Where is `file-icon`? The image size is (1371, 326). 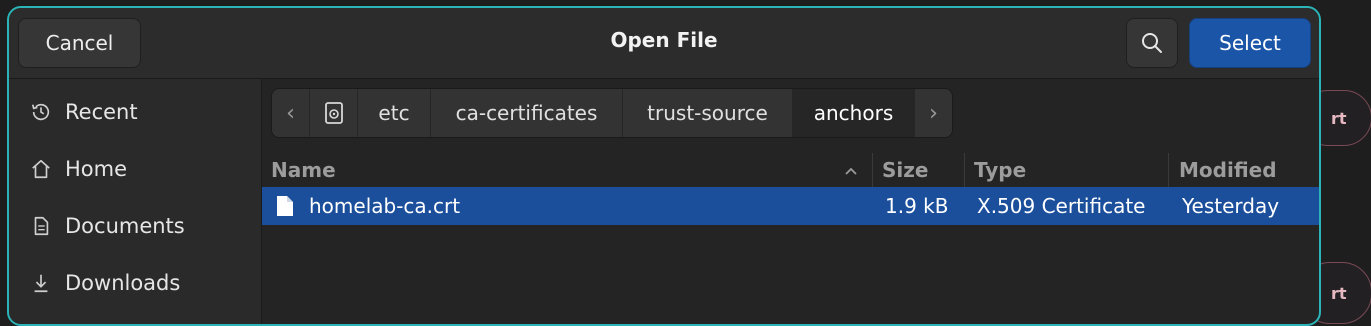 file-icon is located at coordinates (285, 206).